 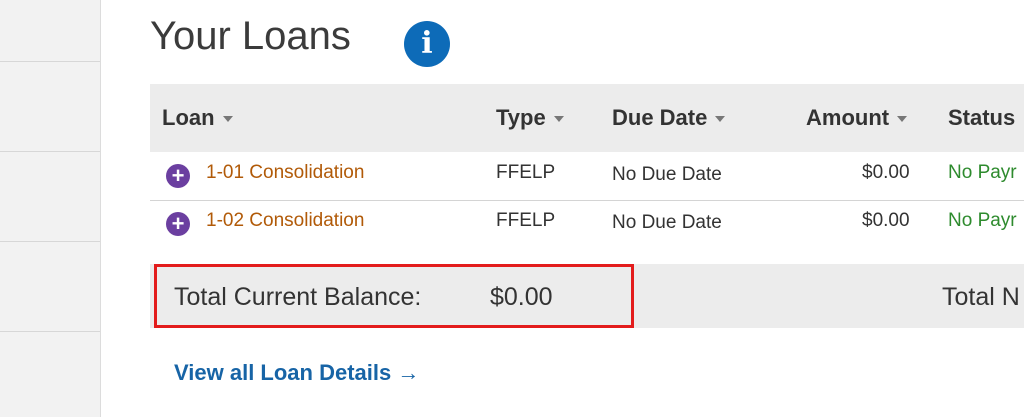 I want to click on info-icon: i, so click(x=427, y=44).